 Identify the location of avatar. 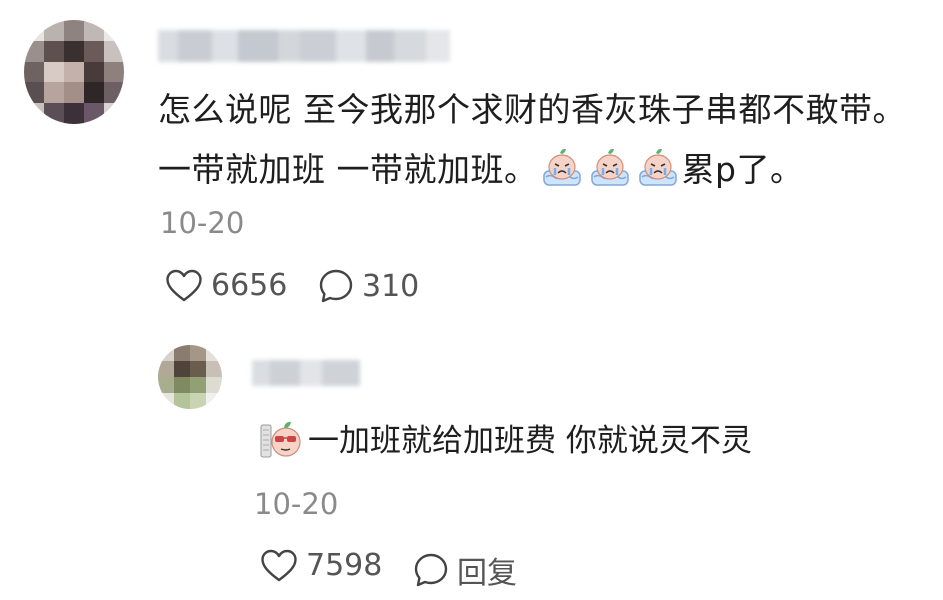
(74, 72).